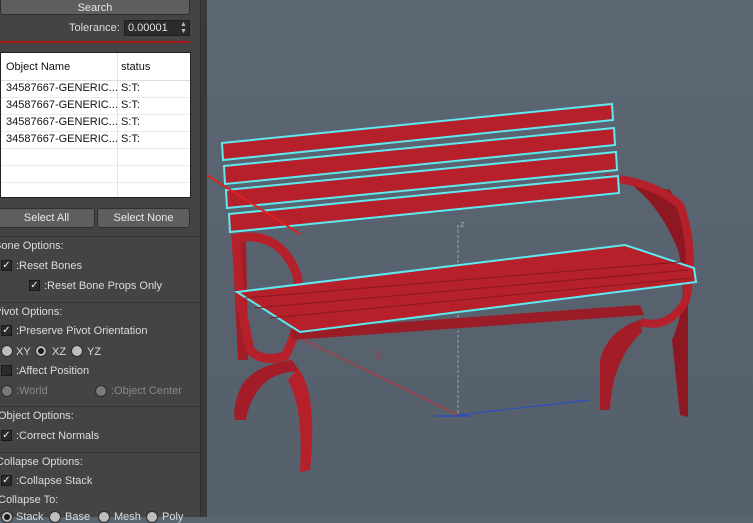 The image size is (753, 523). I want to click on reset-bones-checkbox: ✓, so click(6, 265).